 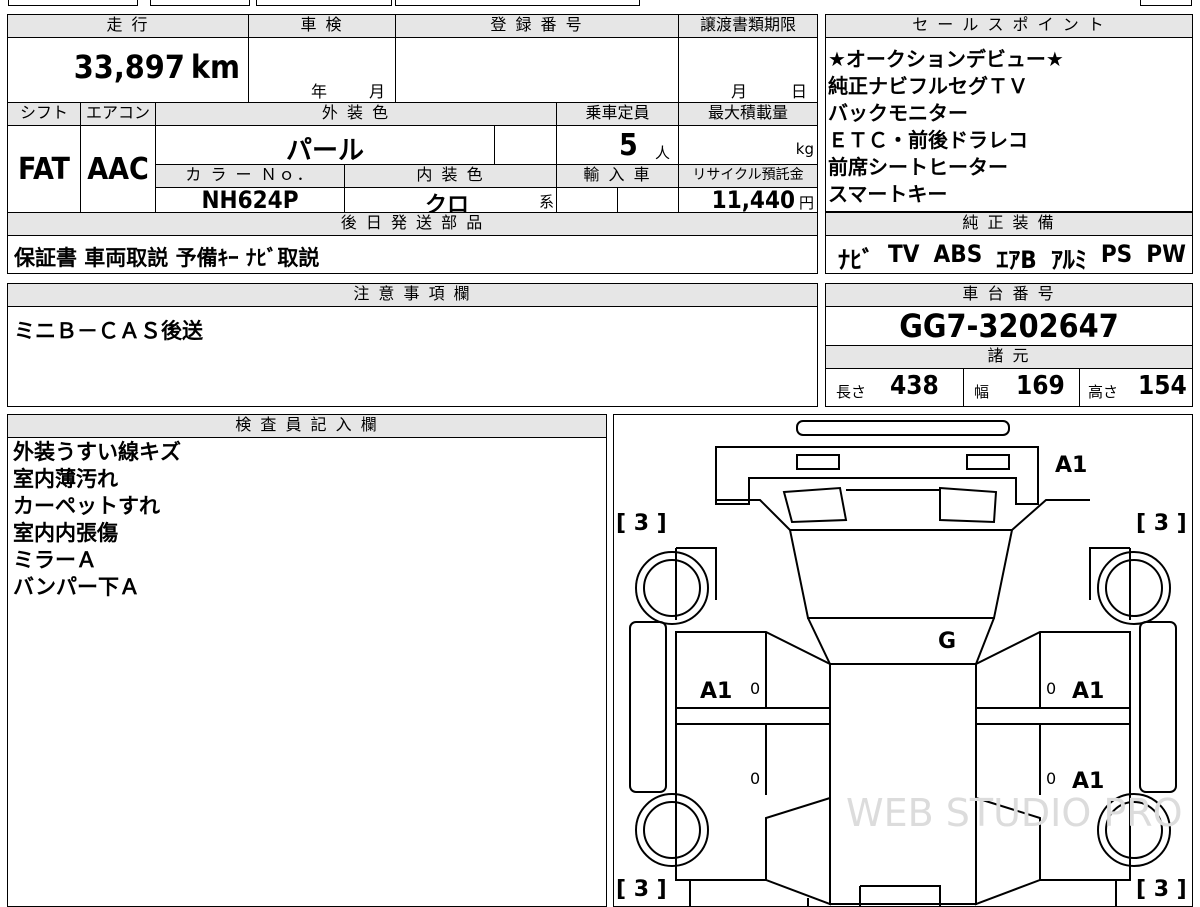 What do you see at coordinates (450, 176) in the screenshot?
I see `interior-color-header: 内 装 色` at bounding box center [450, 176].